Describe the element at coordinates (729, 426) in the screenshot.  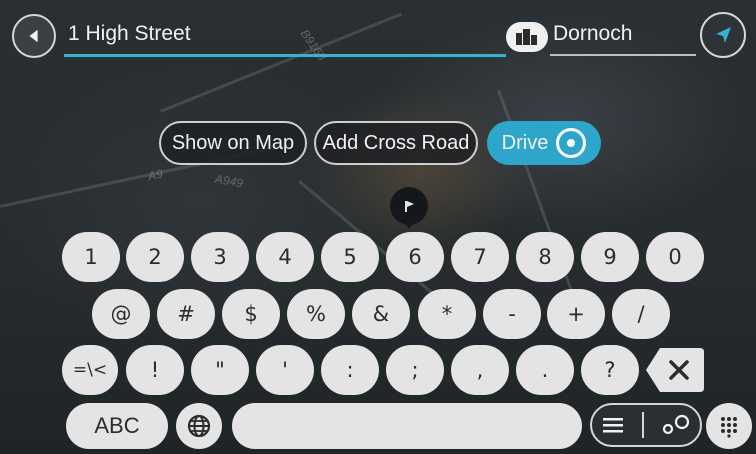
I see `keypad-icon` at that location.